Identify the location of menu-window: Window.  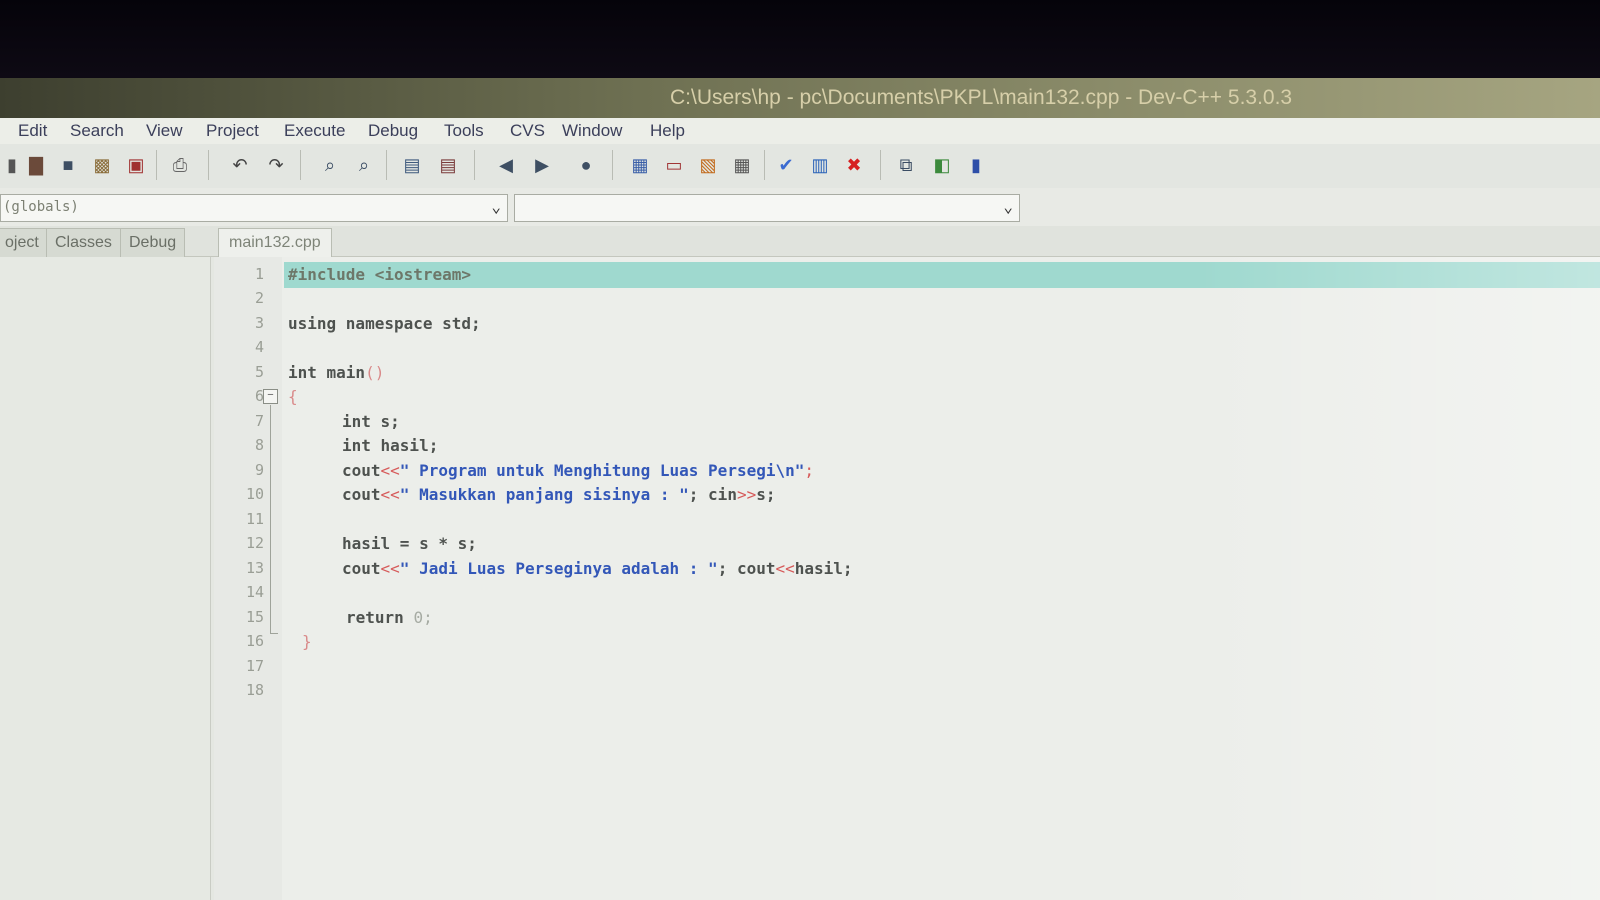
(592, 131).